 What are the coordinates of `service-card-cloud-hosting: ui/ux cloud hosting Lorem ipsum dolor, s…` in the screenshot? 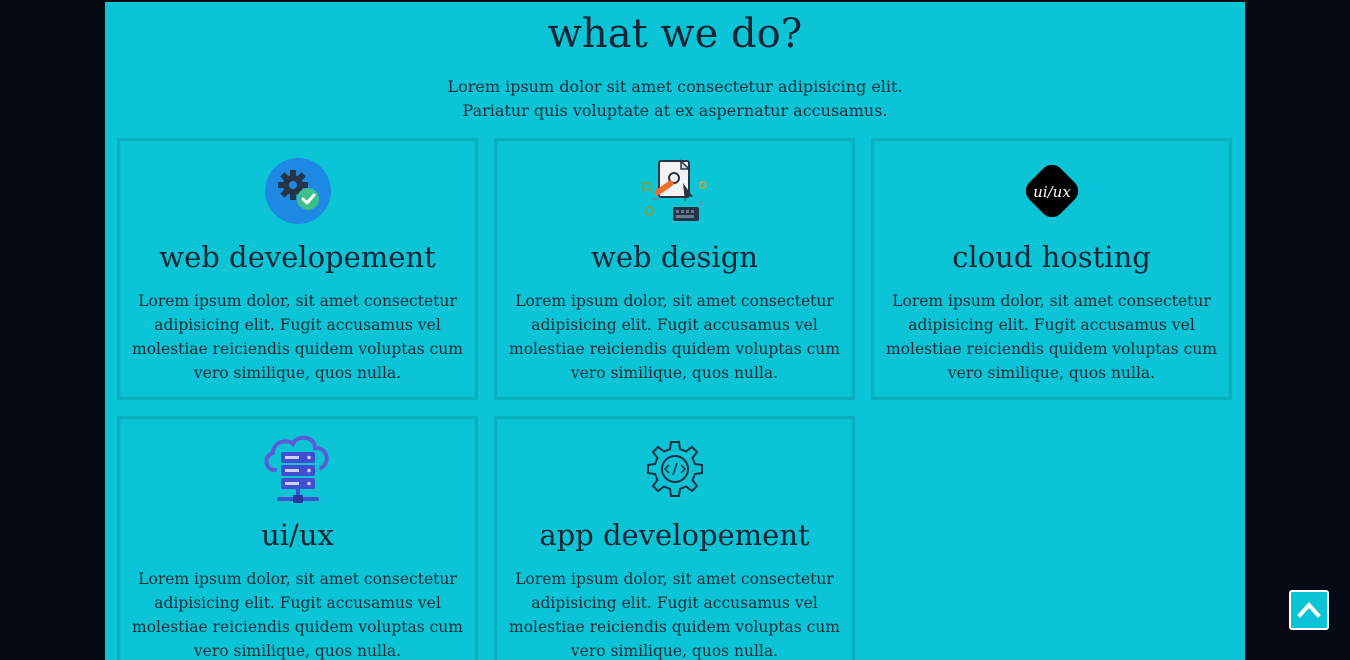 It's located at (1051, 269).